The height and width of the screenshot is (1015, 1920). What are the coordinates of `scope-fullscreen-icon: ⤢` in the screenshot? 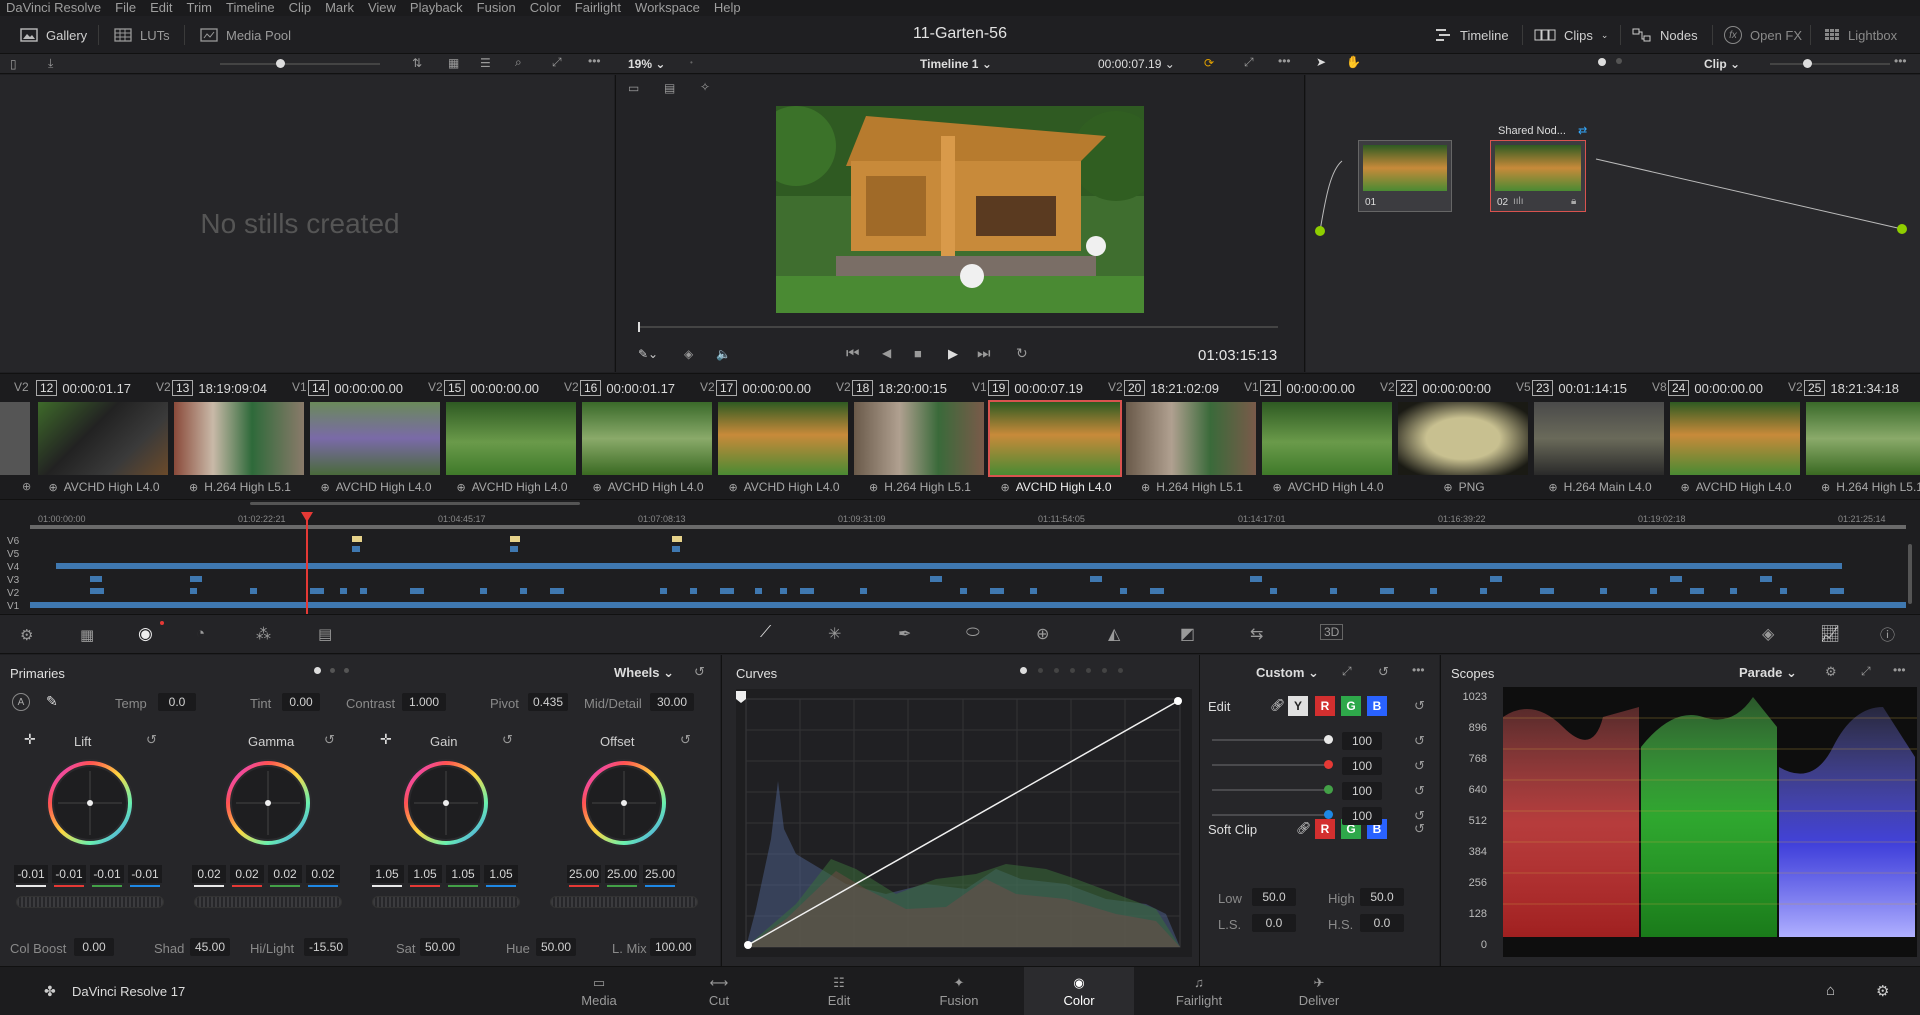 It's located at (1866, 671).